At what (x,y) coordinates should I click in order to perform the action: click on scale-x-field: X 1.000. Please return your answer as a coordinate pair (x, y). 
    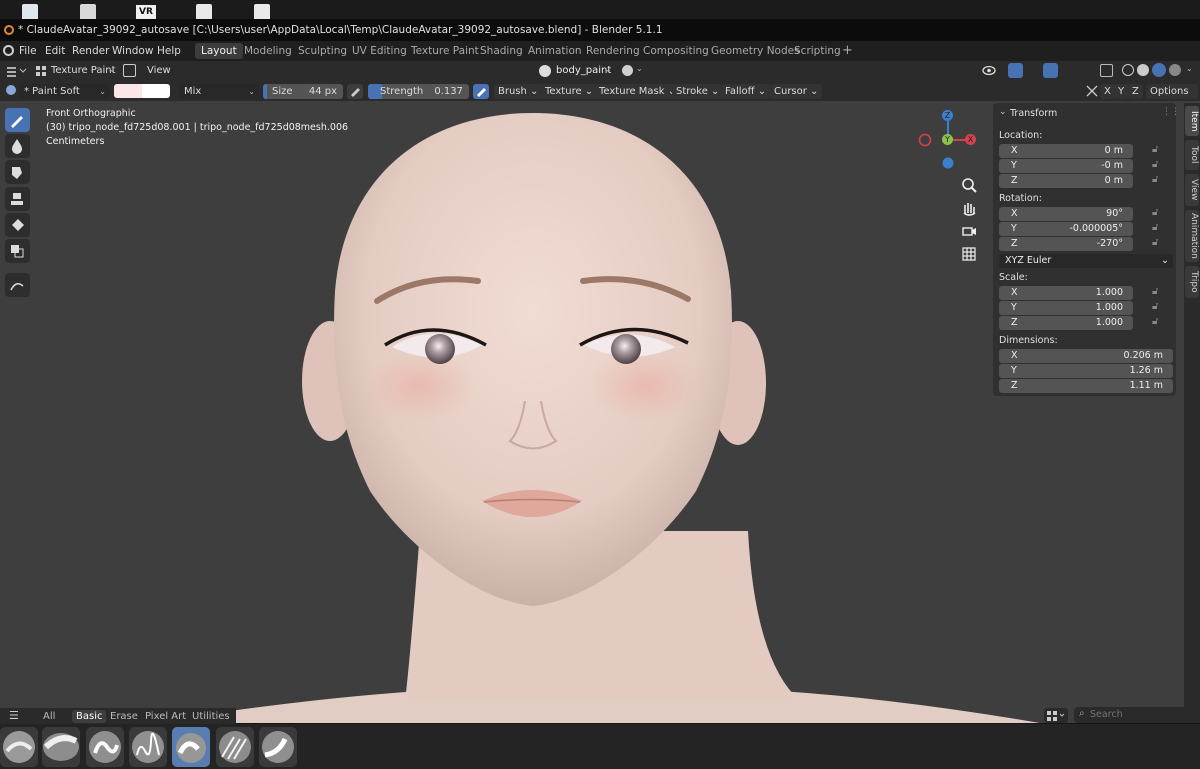
    Looking at the image, I should click on (1066, 293).